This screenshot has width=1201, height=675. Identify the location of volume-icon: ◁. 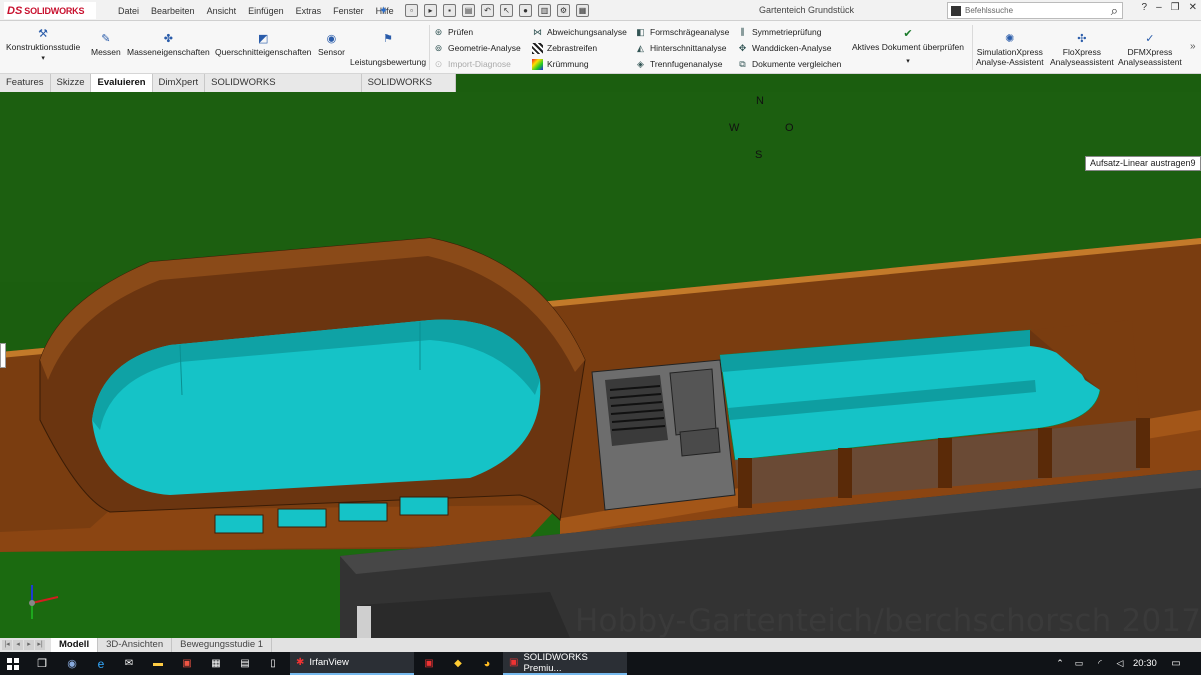
(1120, 663).